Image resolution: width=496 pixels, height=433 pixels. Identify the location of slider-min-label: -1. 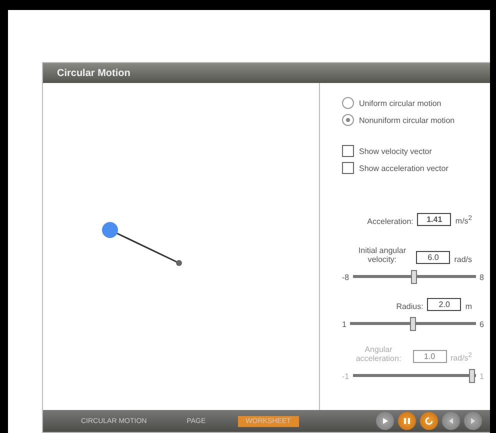
(346, 376).